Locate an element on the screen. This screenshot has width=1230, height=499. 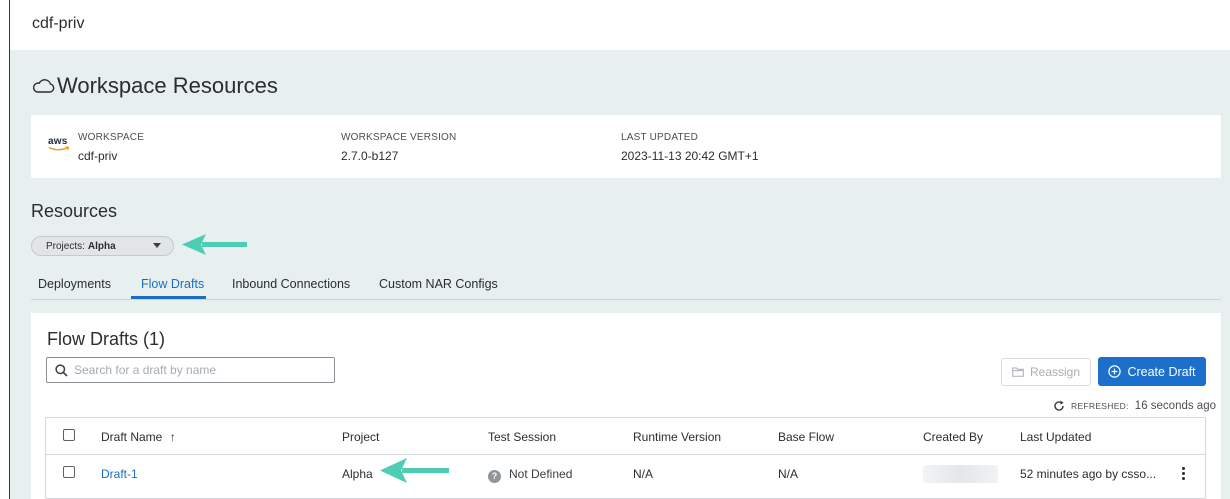
annotation-arrow-icon is located at coordinates (214, 244).